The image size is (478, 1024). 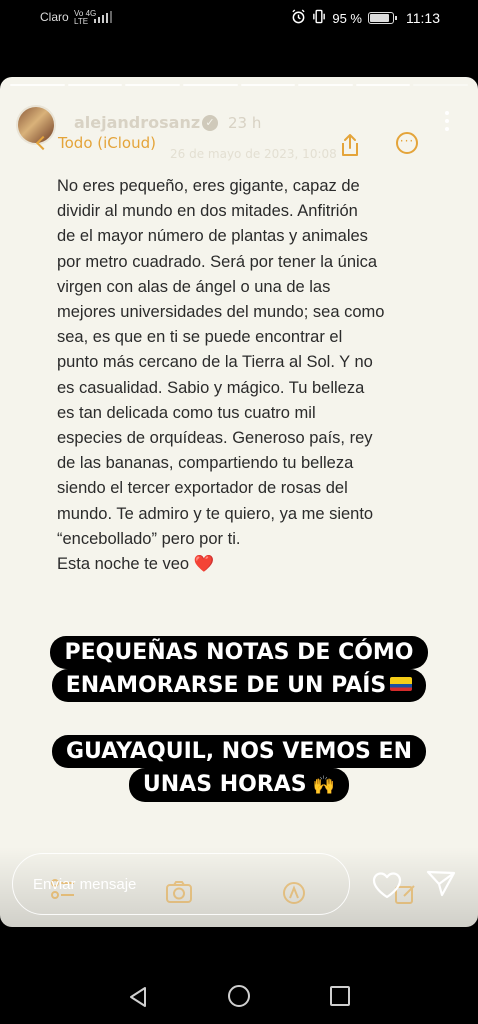 I want to click on nav-back-icon, so click(x=138, y=997).